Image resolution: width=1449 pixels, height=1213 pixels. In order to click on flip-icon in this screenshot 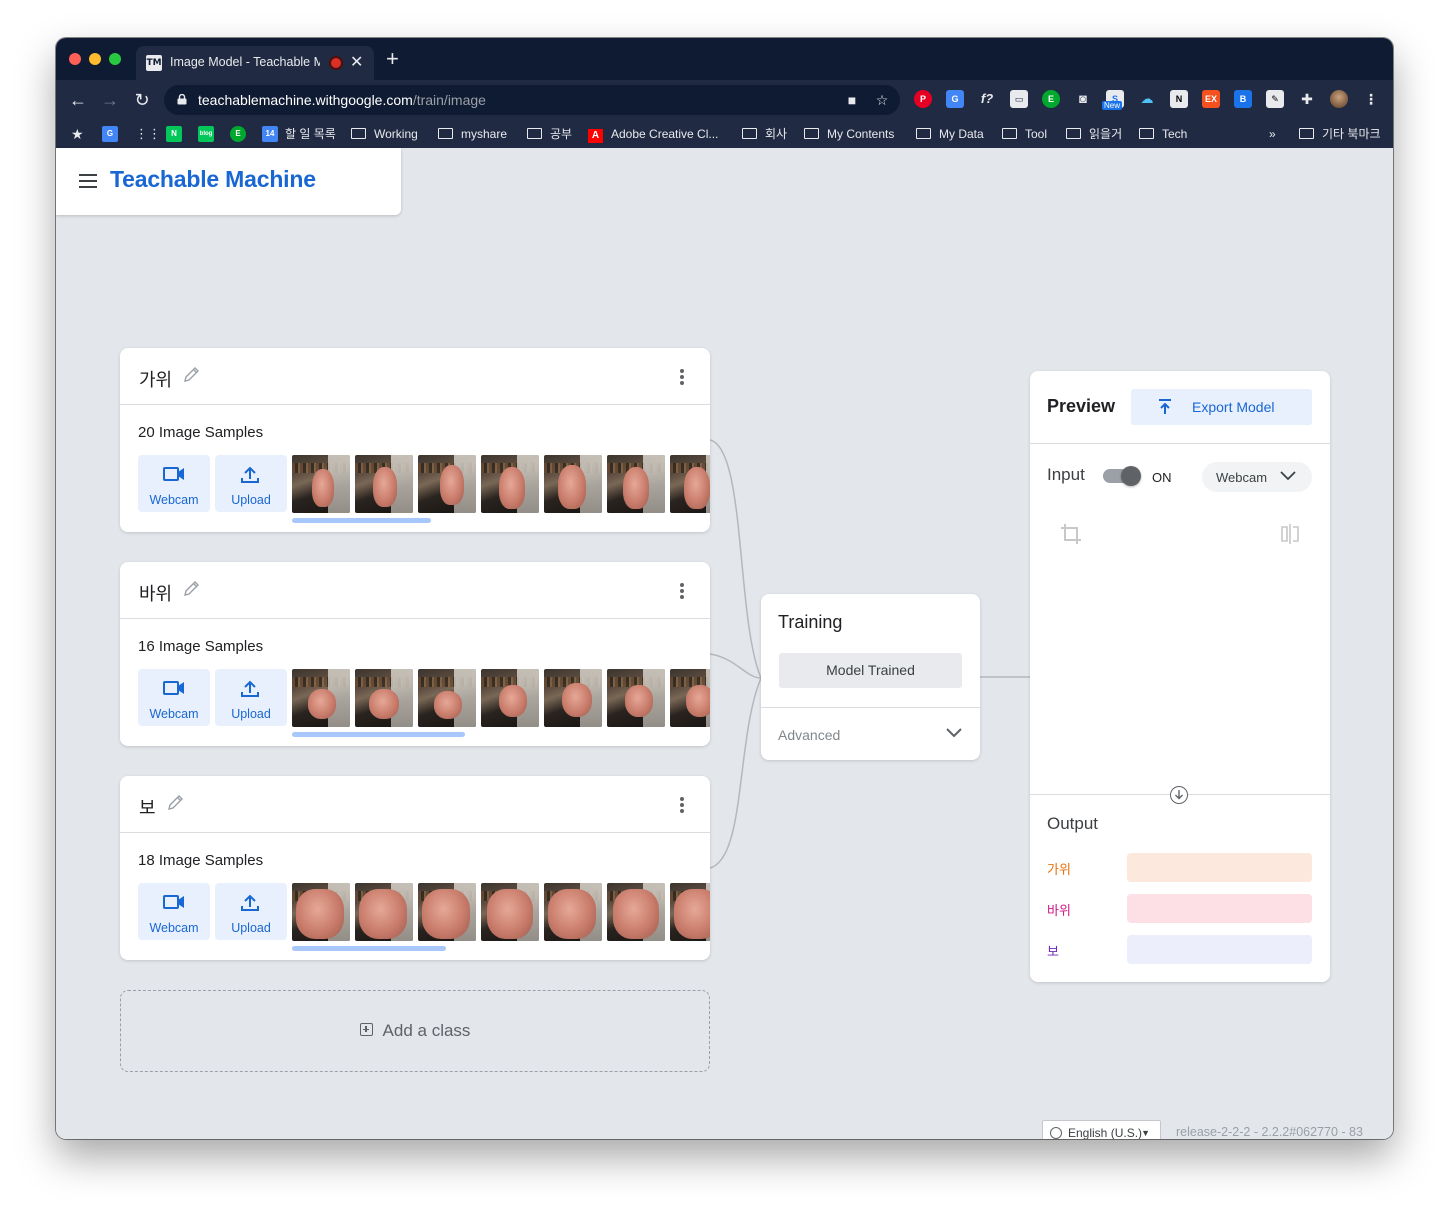, I will do `click(1290, 534)`.